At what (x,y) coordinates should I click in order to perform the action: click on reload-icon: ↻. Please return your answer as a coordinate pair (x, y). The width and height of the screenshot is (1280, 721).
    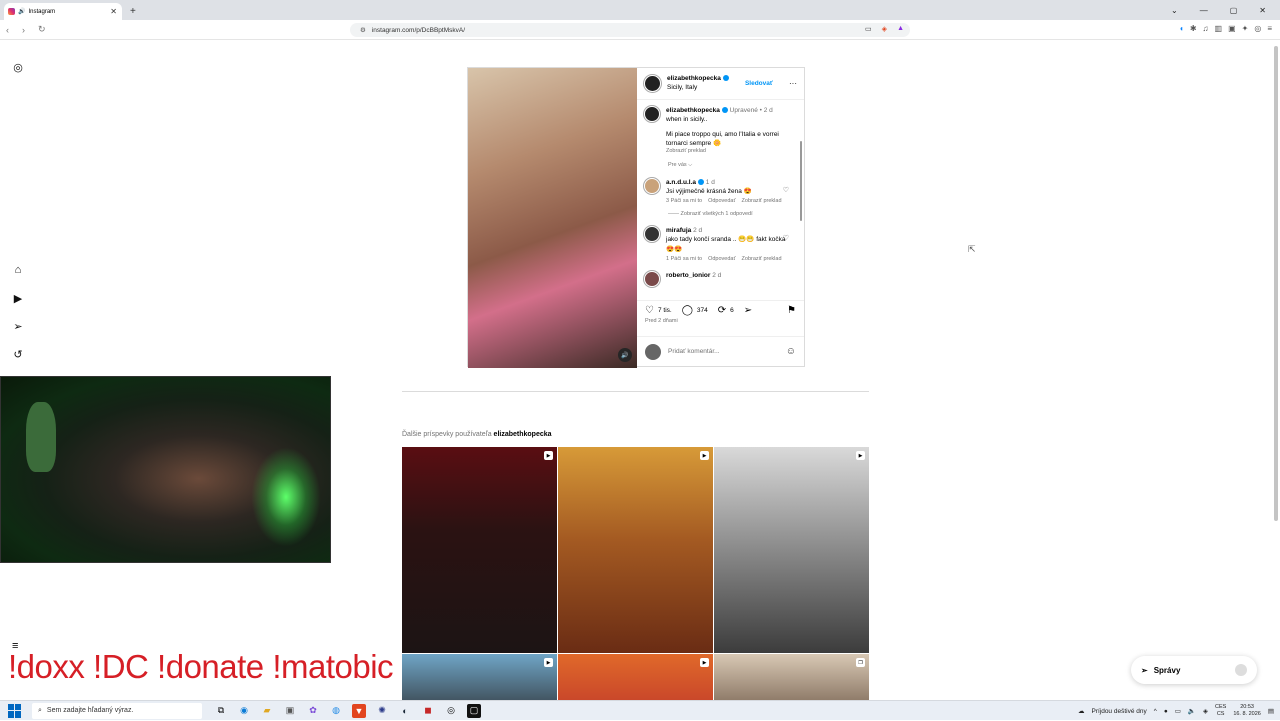
    Looking at the image, I should click on (43, 29).